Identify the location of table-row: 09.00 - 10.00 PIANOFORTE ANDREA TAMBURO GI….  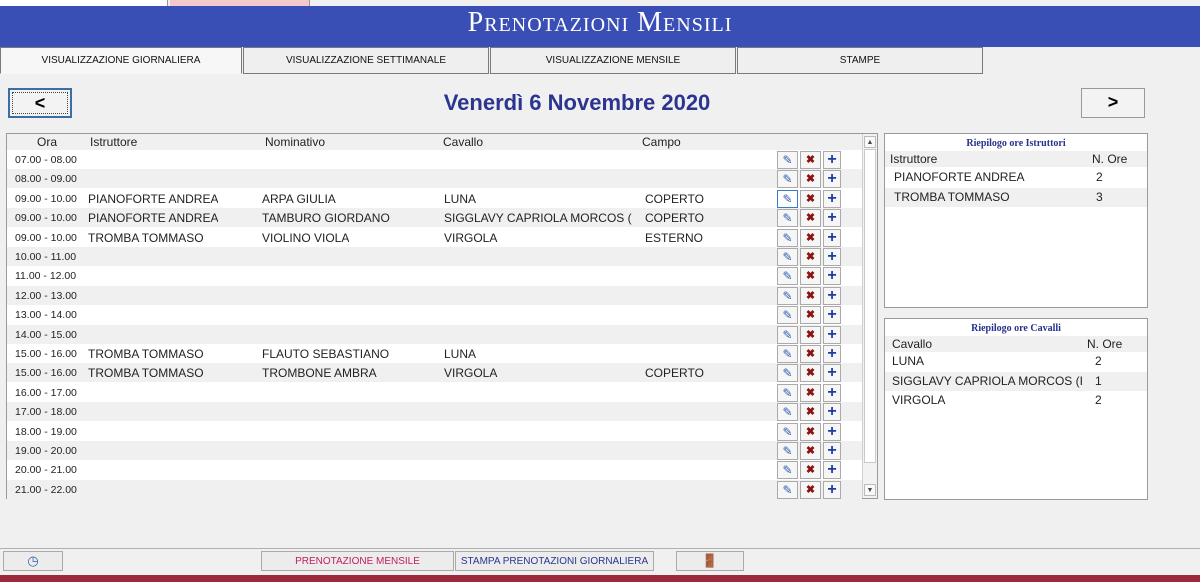
(434, 218).